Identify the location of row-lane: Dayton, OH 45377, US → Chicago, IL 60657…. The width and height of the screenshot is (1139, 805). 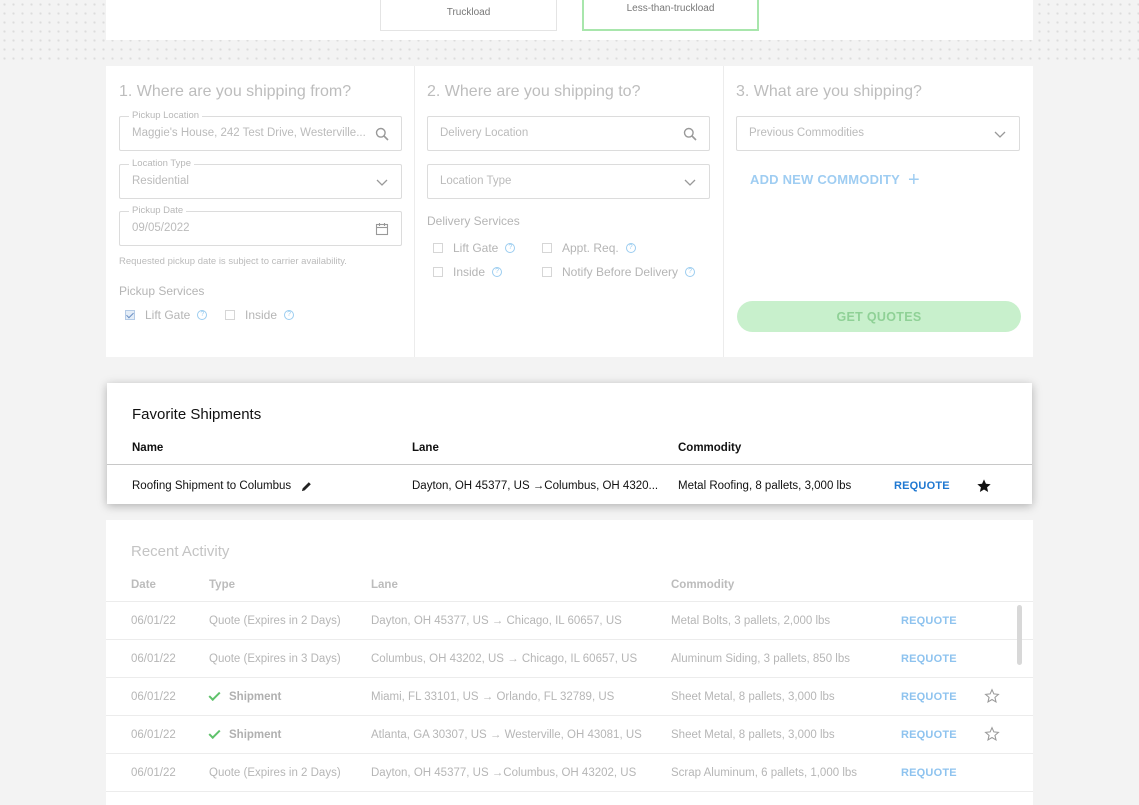
(496, 621).